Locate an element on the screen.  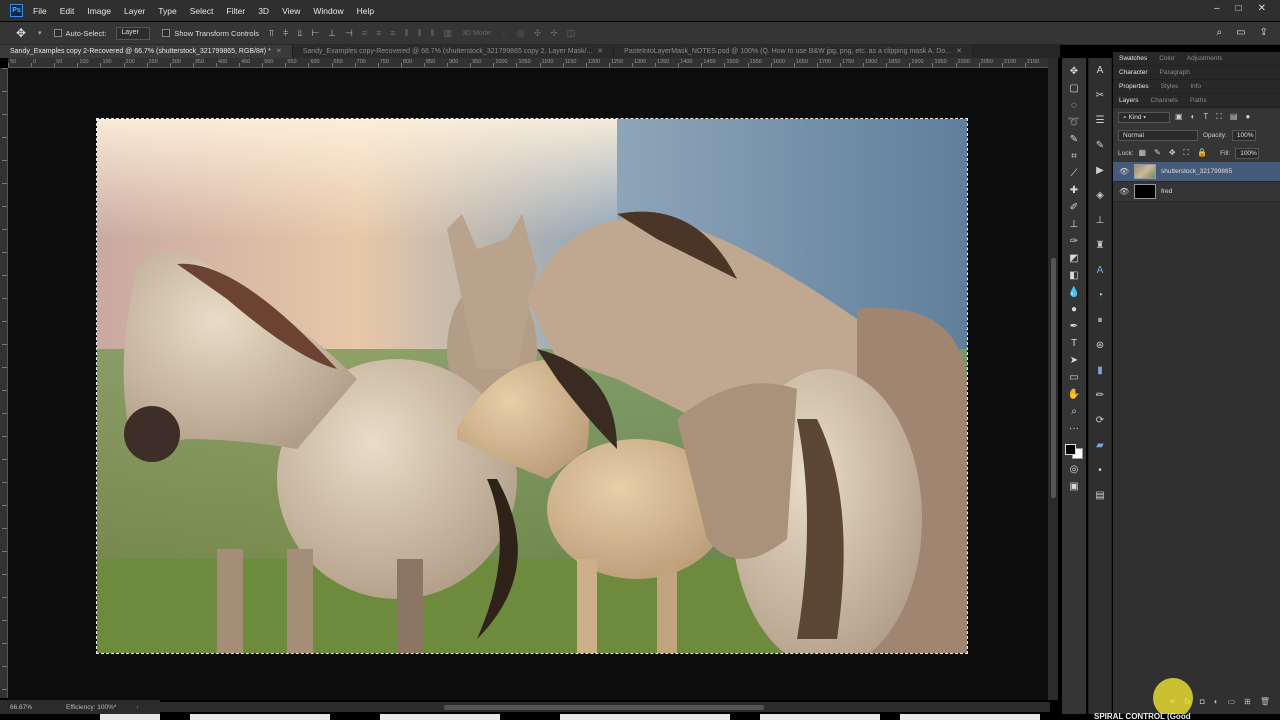
type-tool-icon: T is located at coordinates (1074, 344).